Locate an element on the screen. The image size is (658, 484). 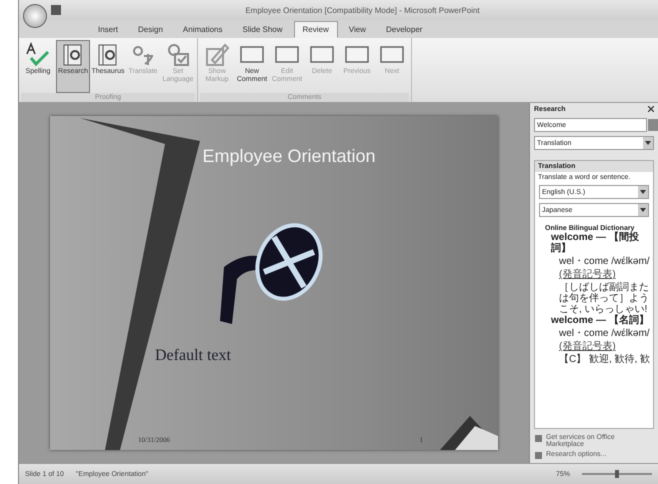
ribbon-tab: Review is located at coordinates (316, 29).